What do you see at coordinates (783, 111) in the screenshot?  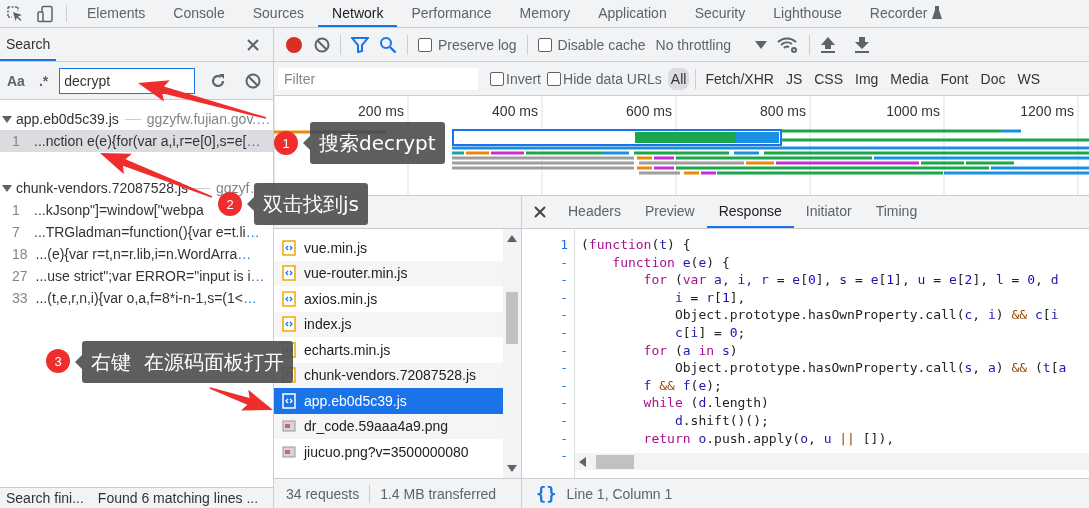 I see `tick-label: 800 ms` at bounding box center [783, 111].